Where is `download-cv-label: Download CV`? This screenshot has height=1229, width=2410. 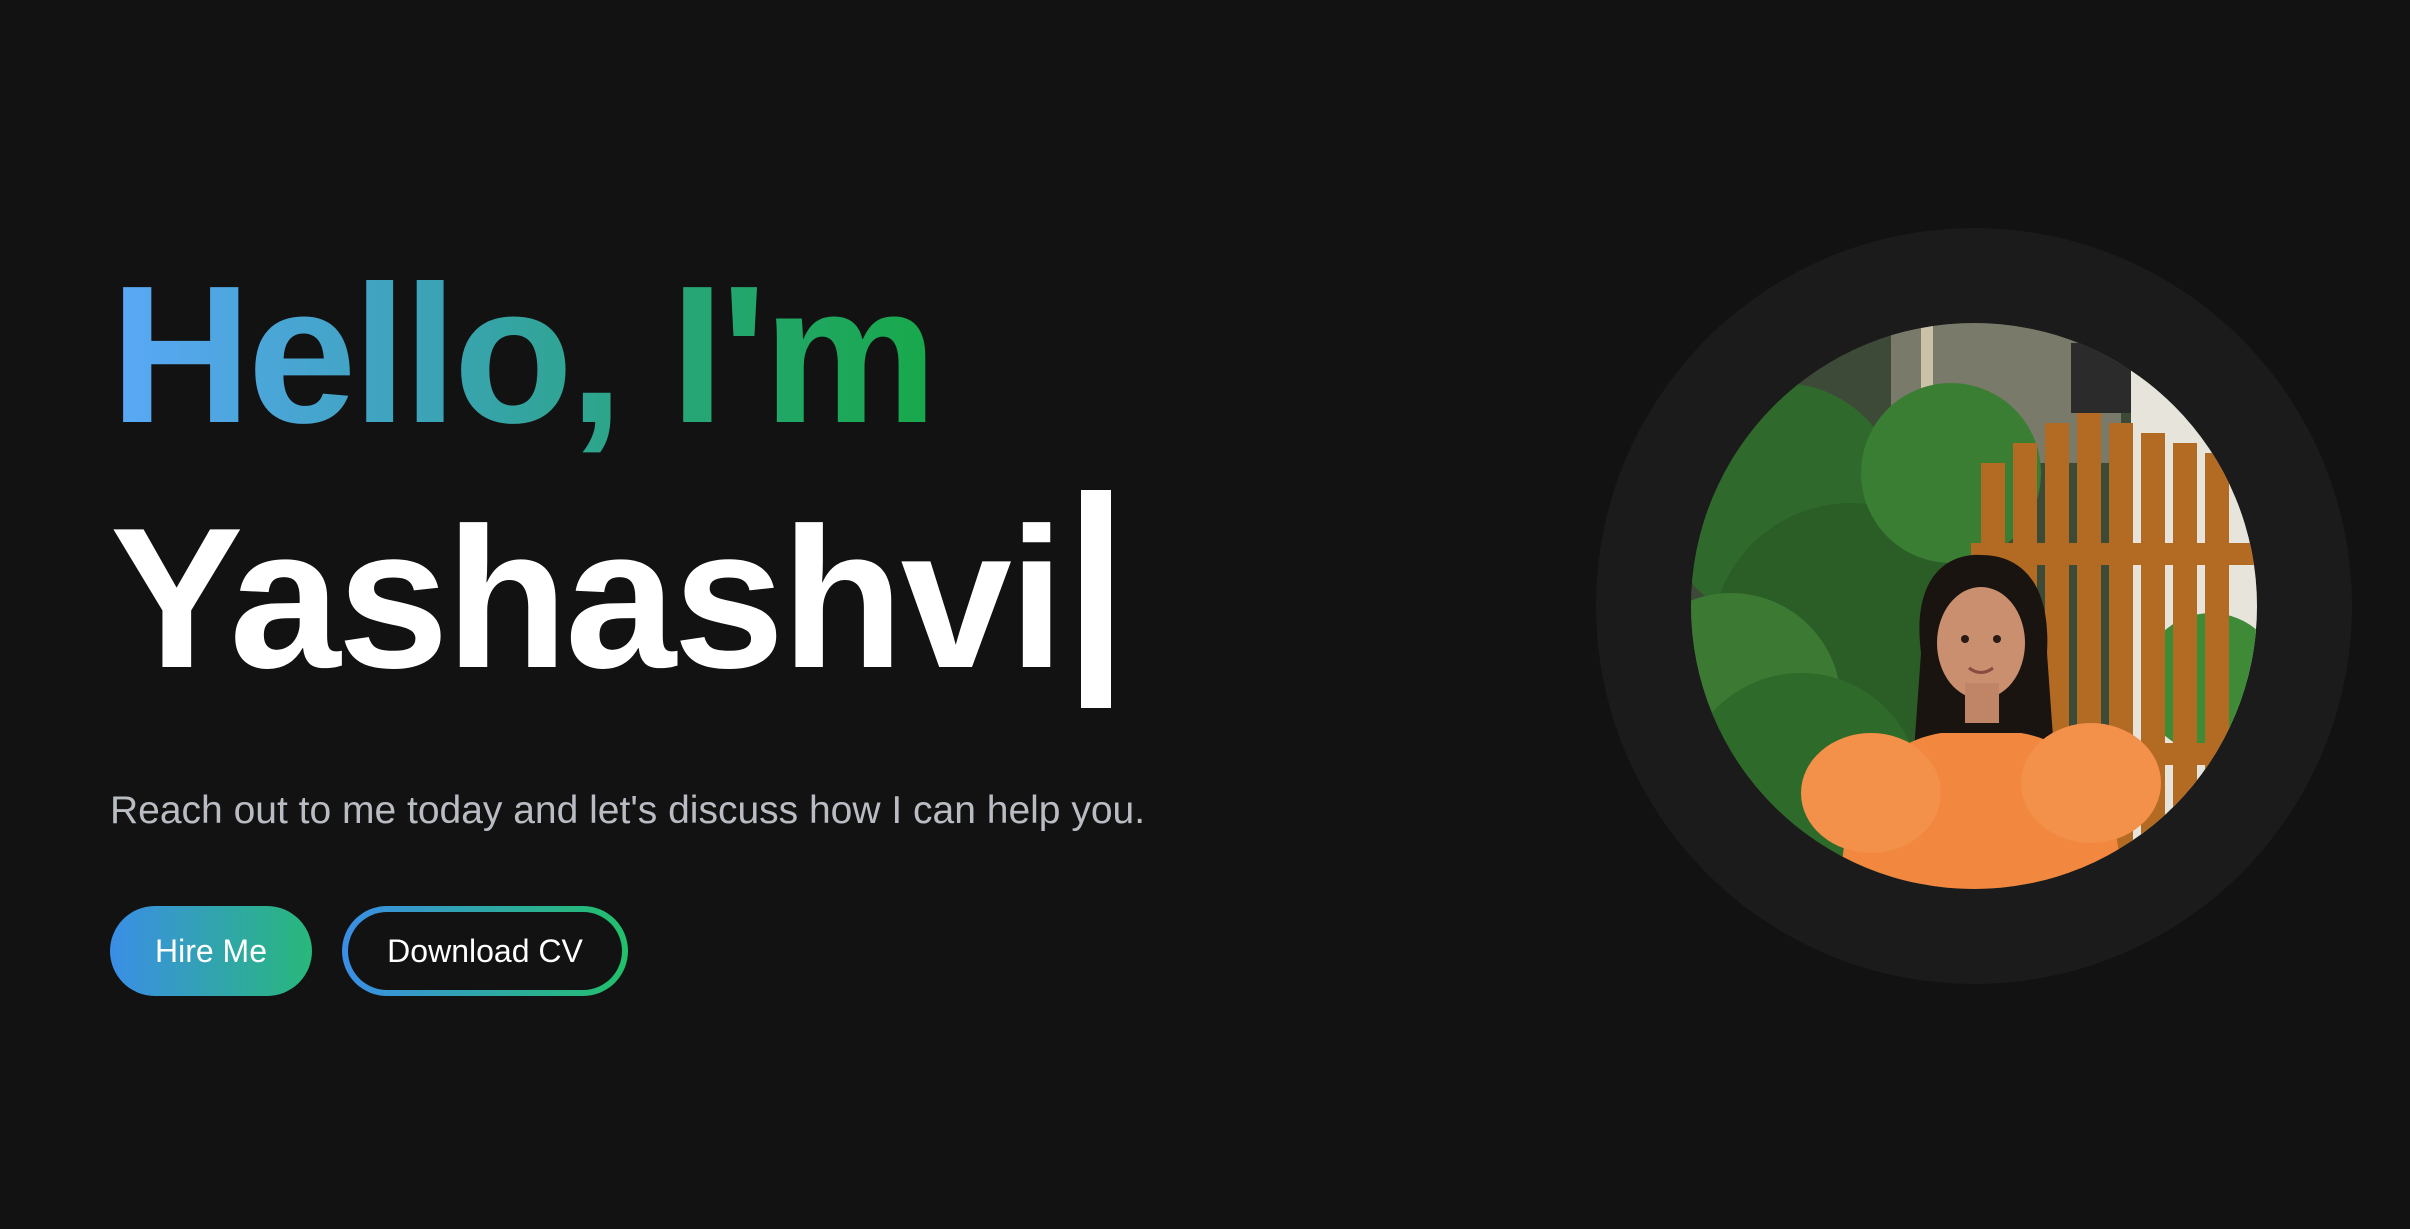
download-cv-label: Download CV is located at coordinates (485, 951).